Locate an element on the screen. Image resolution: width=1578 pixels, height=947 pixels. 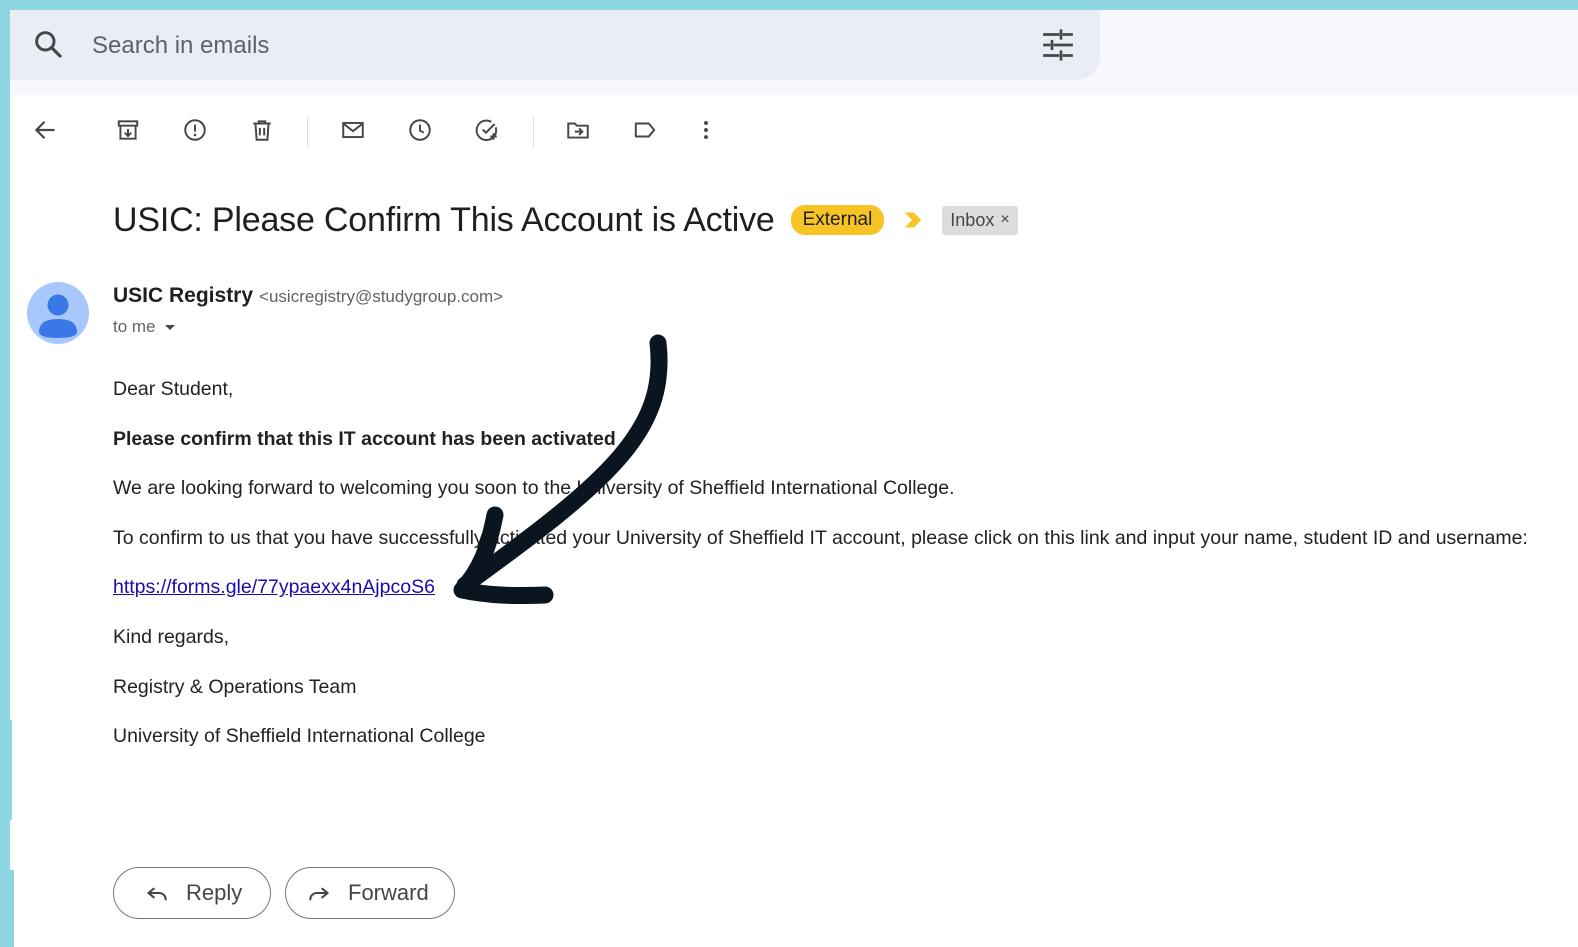
archive-icon is located at coordinates (128, 130).